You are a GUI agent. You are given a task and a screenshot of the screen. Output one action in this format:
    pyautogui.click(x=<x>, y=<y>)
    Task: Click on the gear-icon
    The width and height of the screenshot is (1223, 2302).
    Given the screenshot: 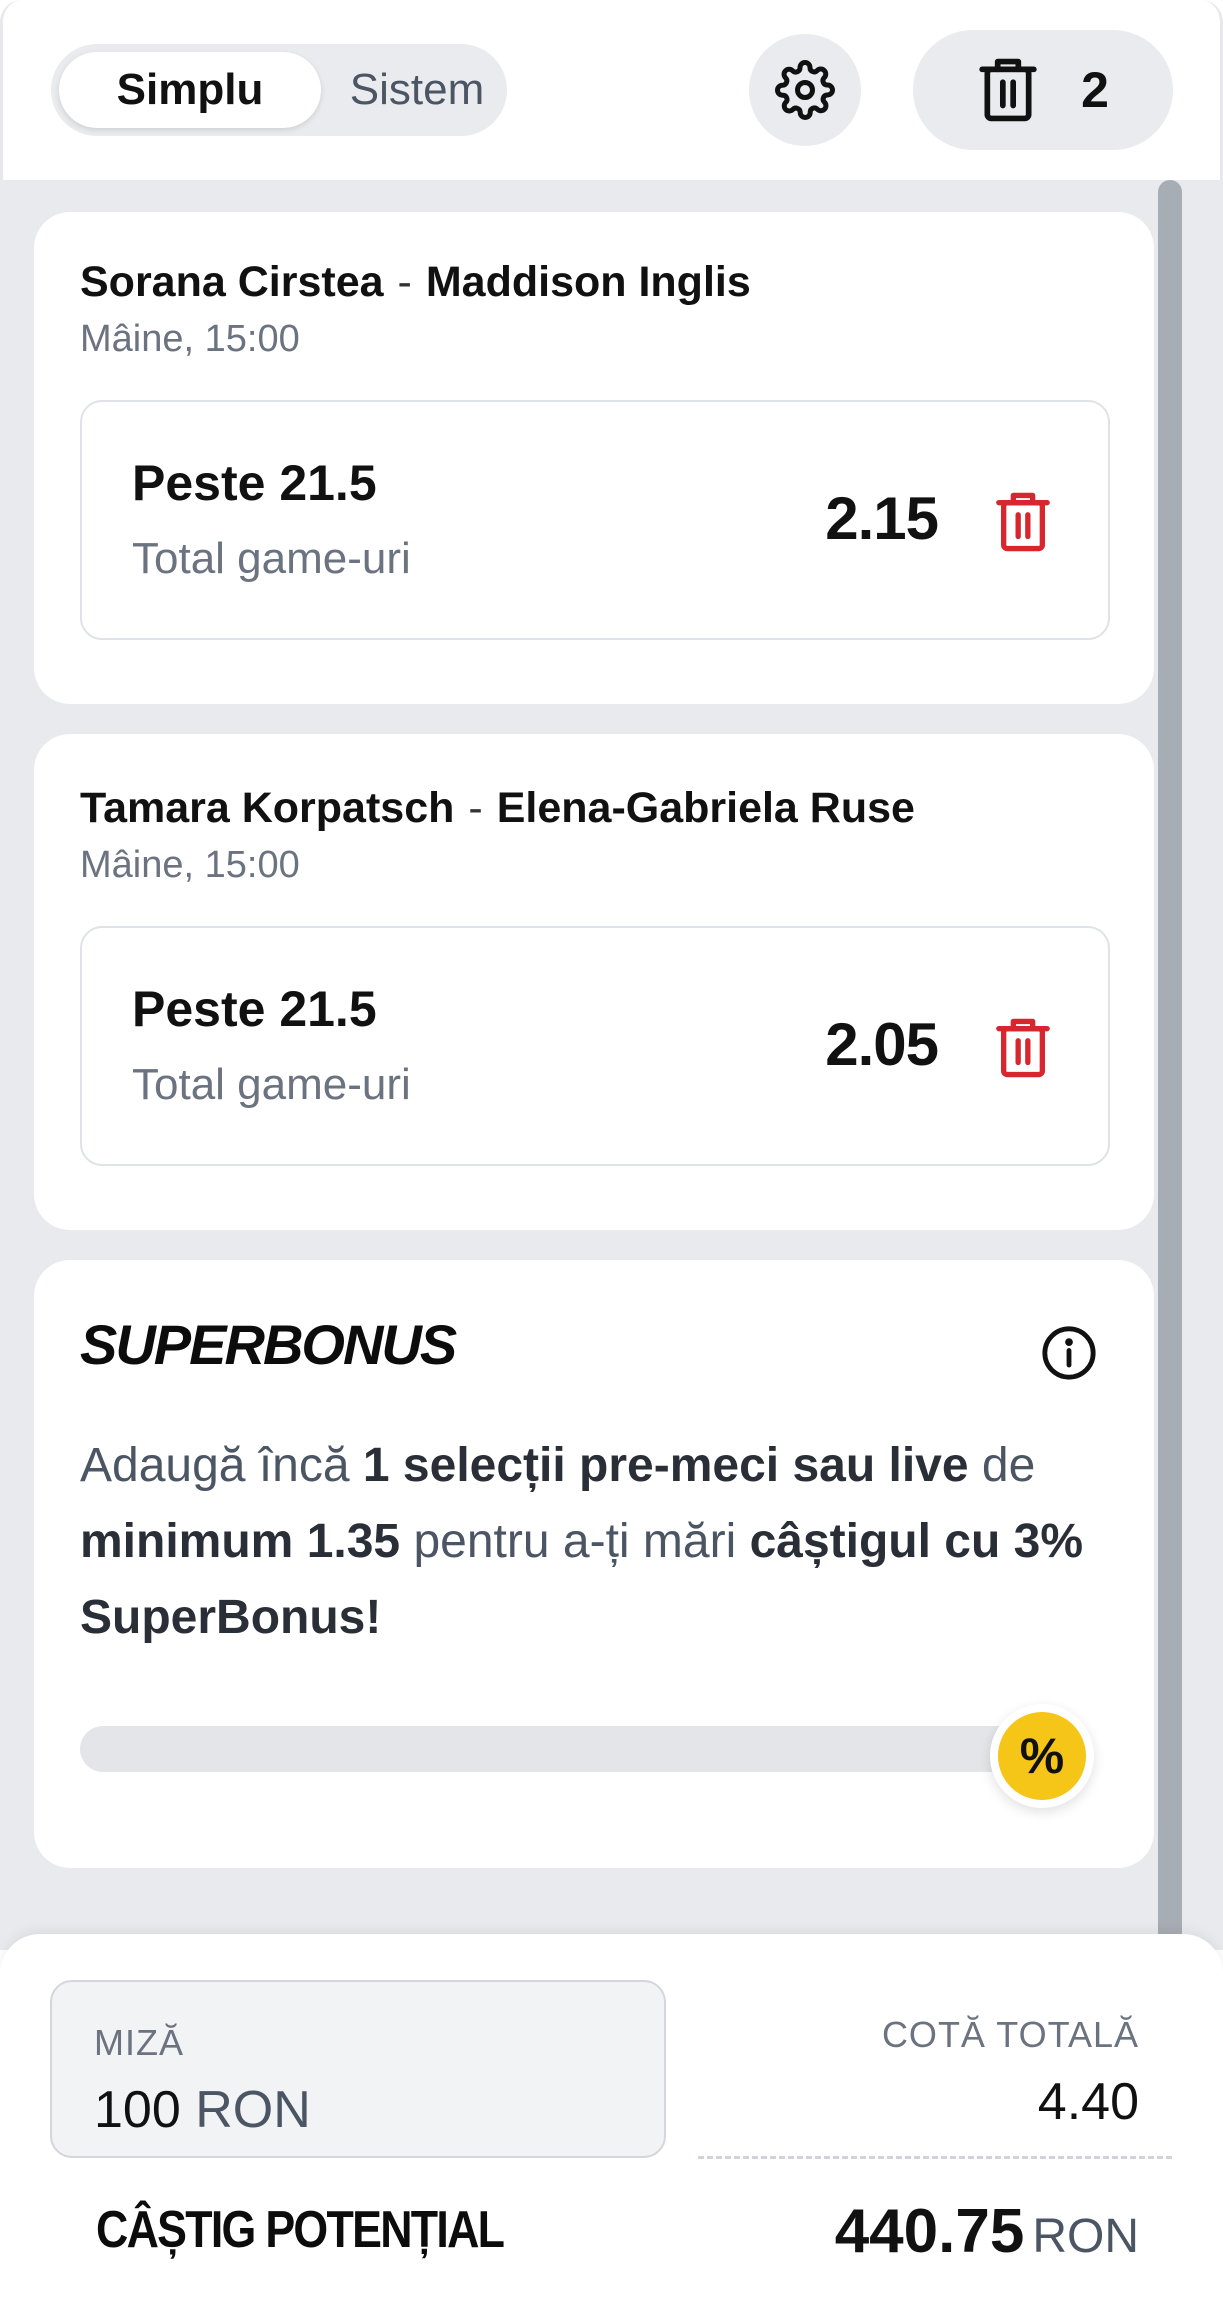 What is the action you would take?
    pyautogui.click(x=805, y=90)
    